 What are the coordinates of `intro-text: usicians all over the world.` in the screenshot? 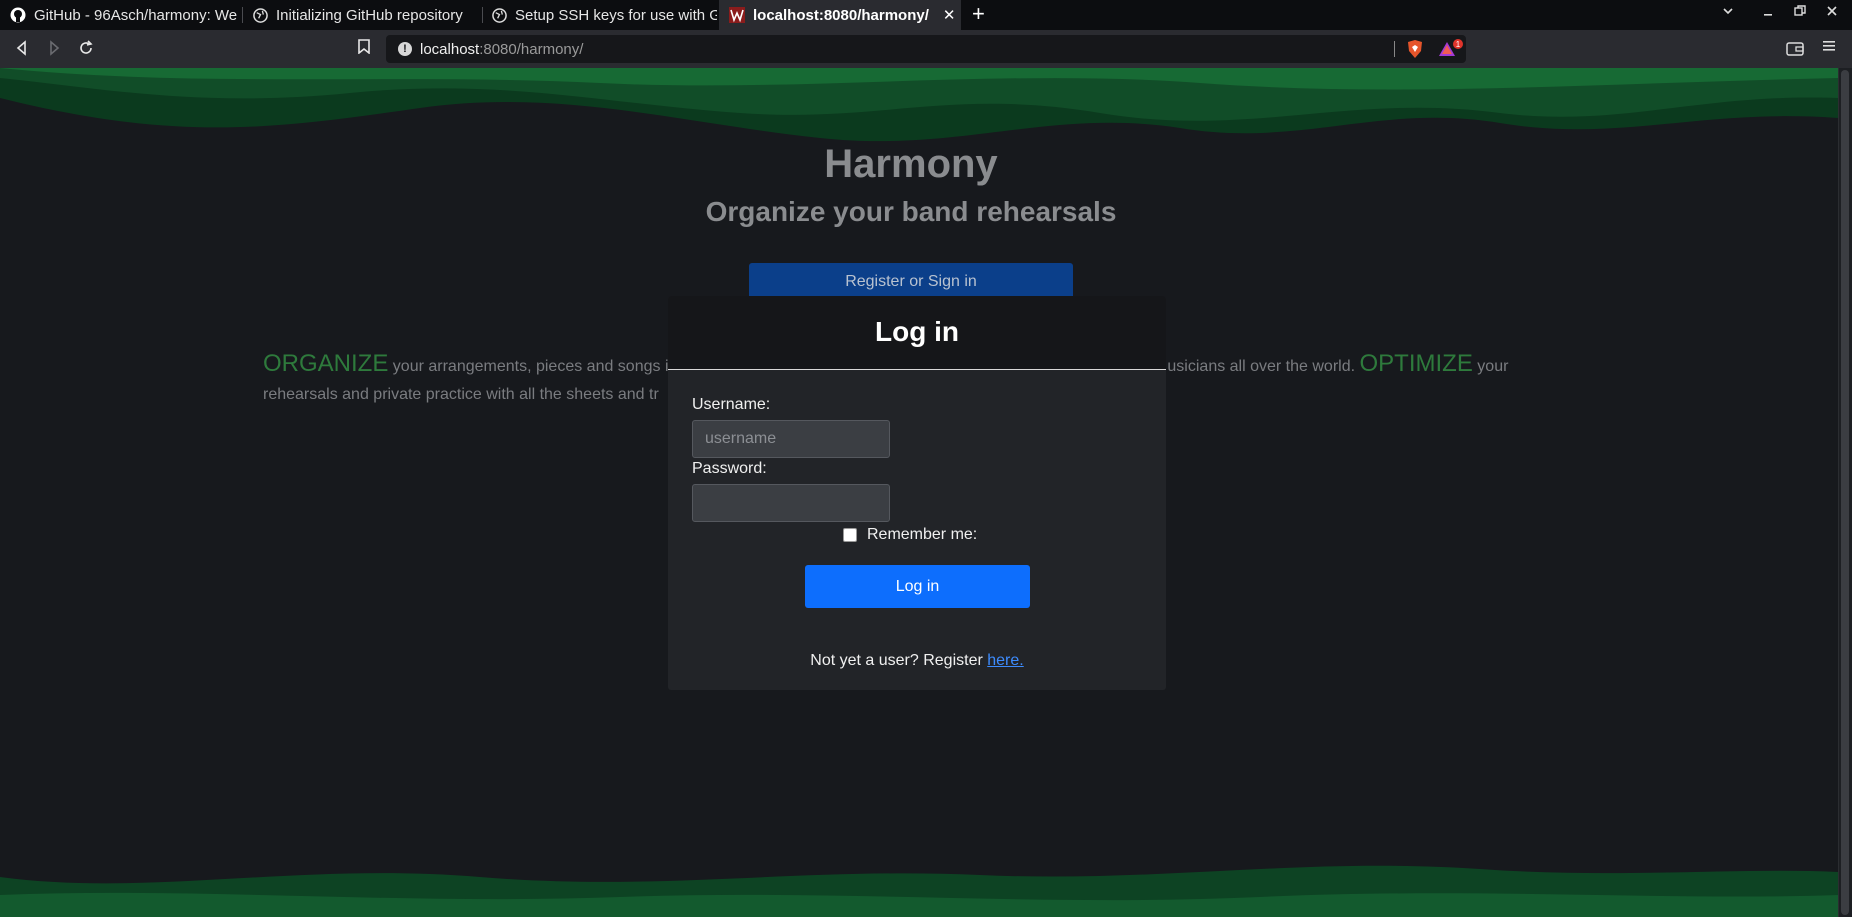 It's located at (1263, 366).